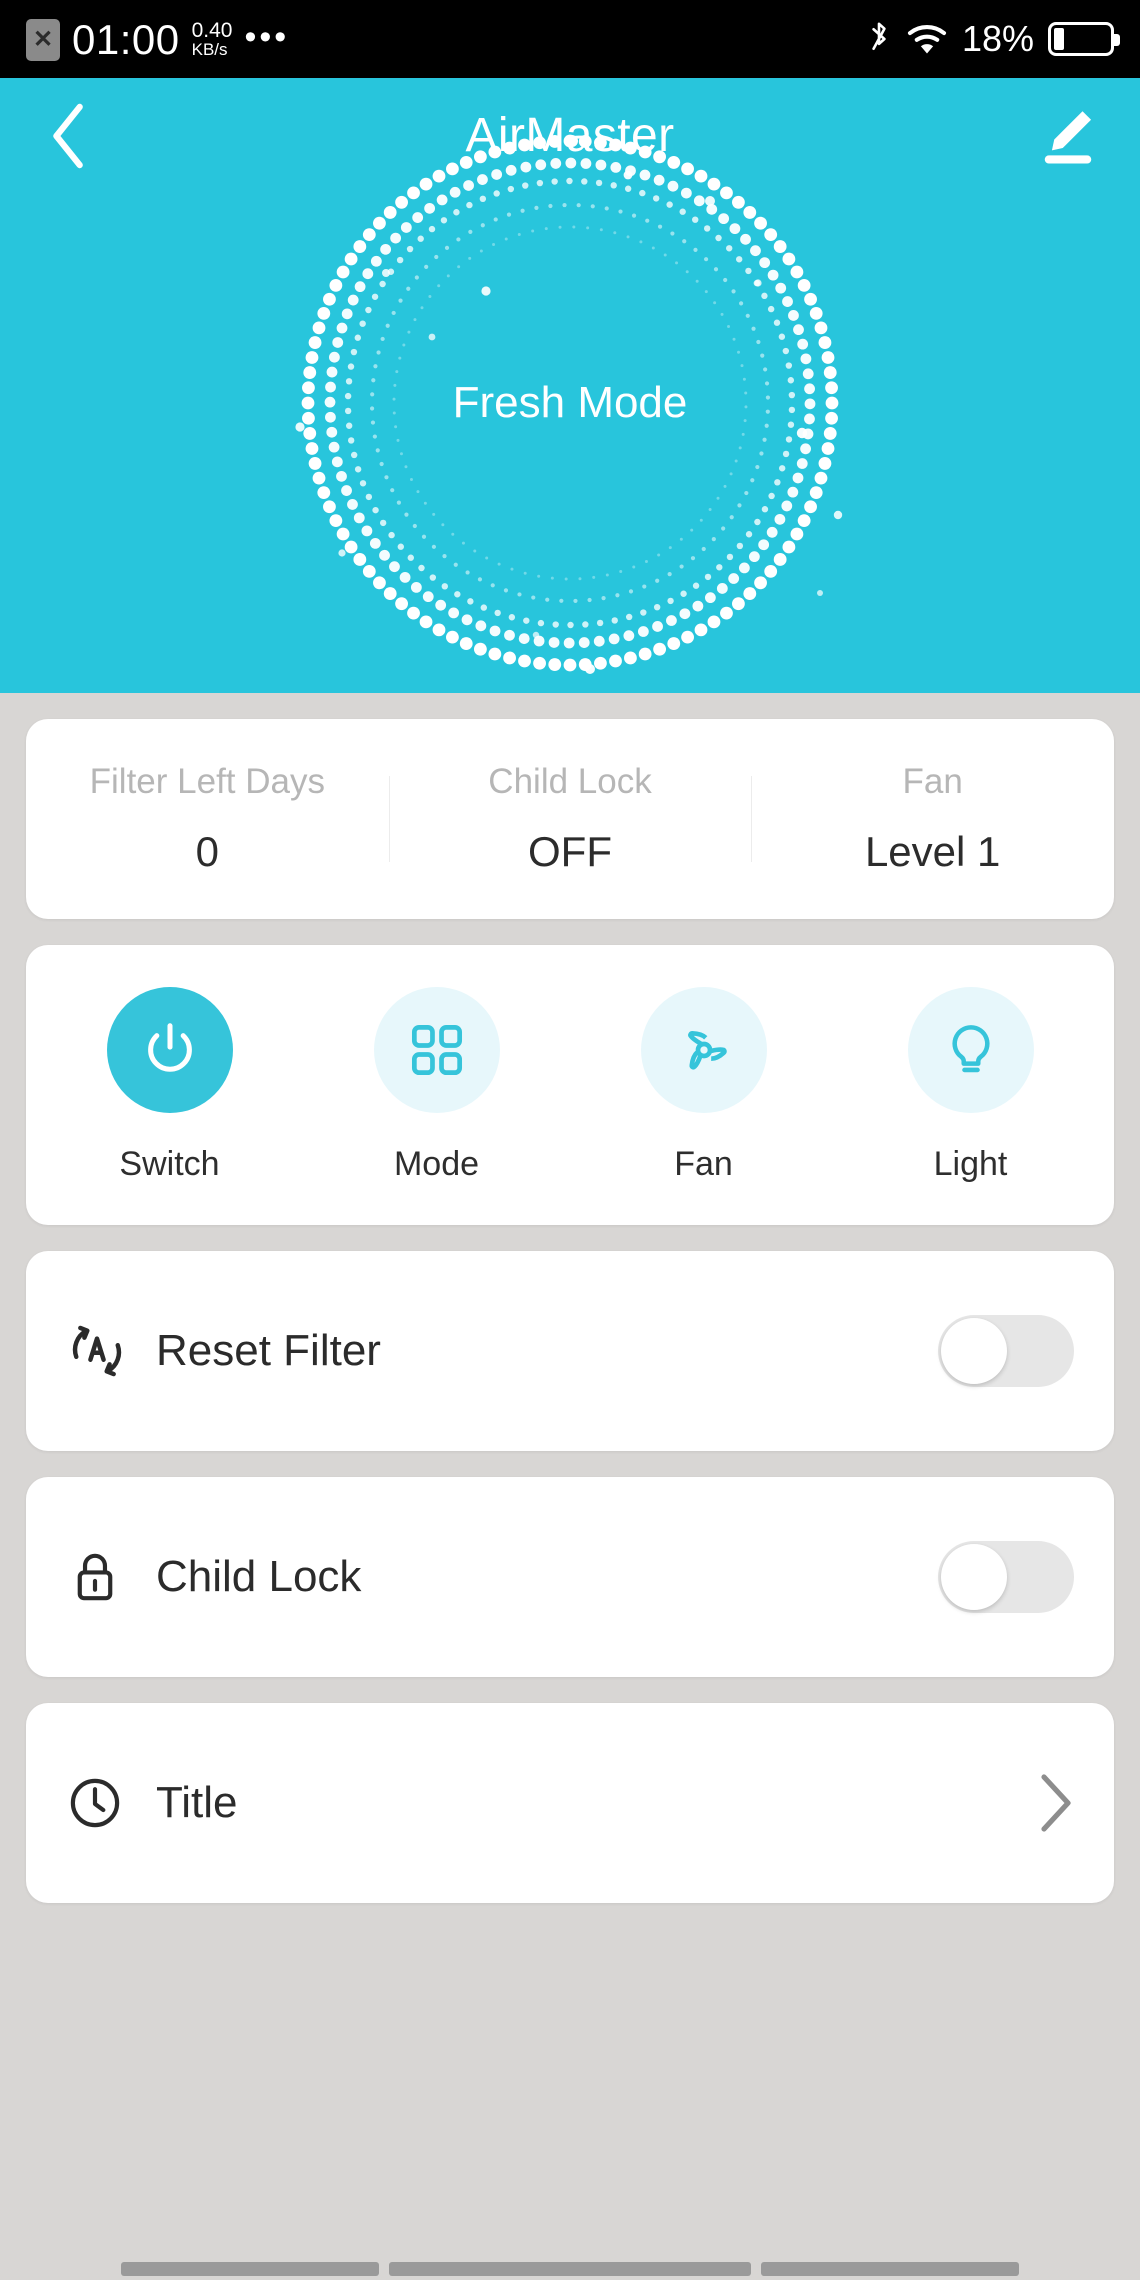  Describe the element at coordinates (169, 1163) in the screenshot. I see `action-label: Switch` at that location.